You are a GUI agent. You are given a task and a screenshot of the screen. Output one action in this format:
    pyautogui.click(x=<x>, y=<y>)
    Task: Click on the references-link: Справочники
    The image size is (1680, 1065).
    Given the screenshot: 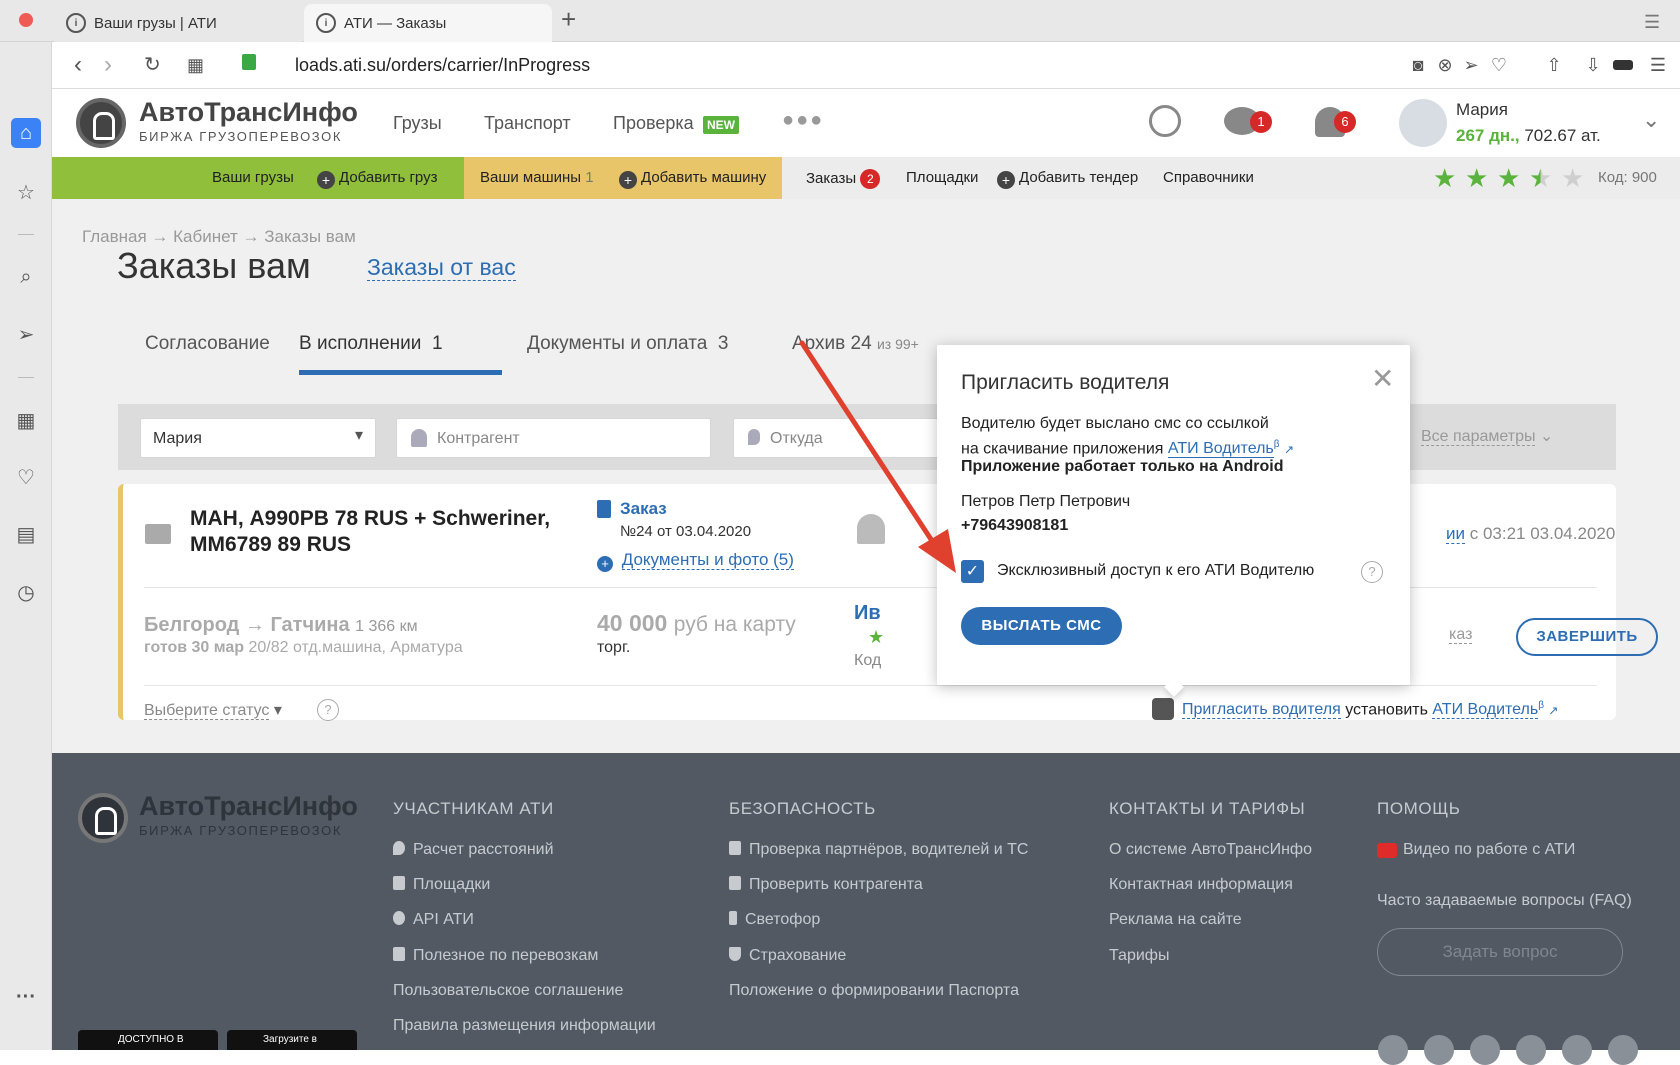 What is the action you would take?
    pyautogui.click(x=1208, y=177)
    